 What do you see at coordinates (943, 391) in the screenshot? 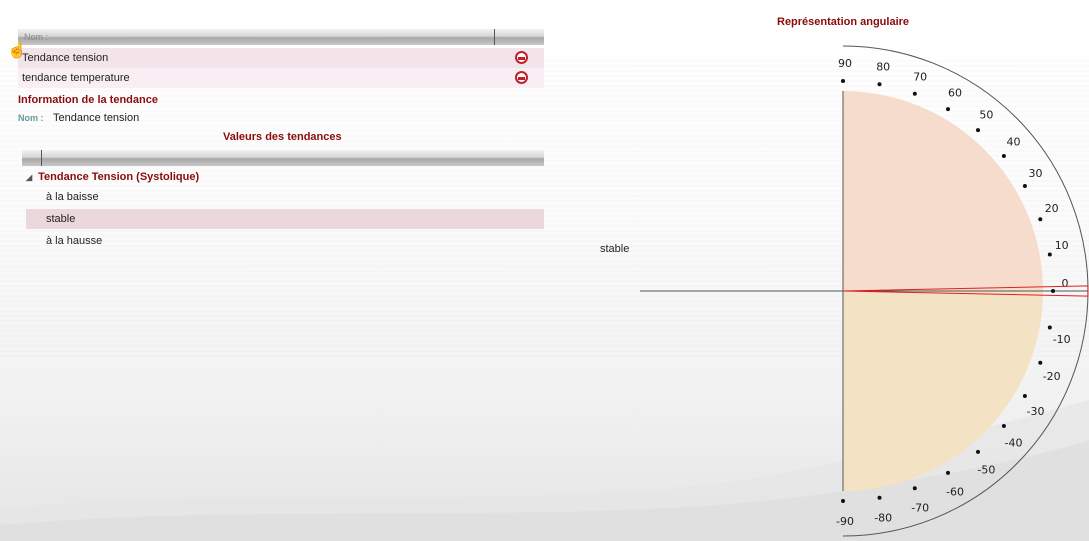
I see `lower-sector` at bounding box center [943, 391].